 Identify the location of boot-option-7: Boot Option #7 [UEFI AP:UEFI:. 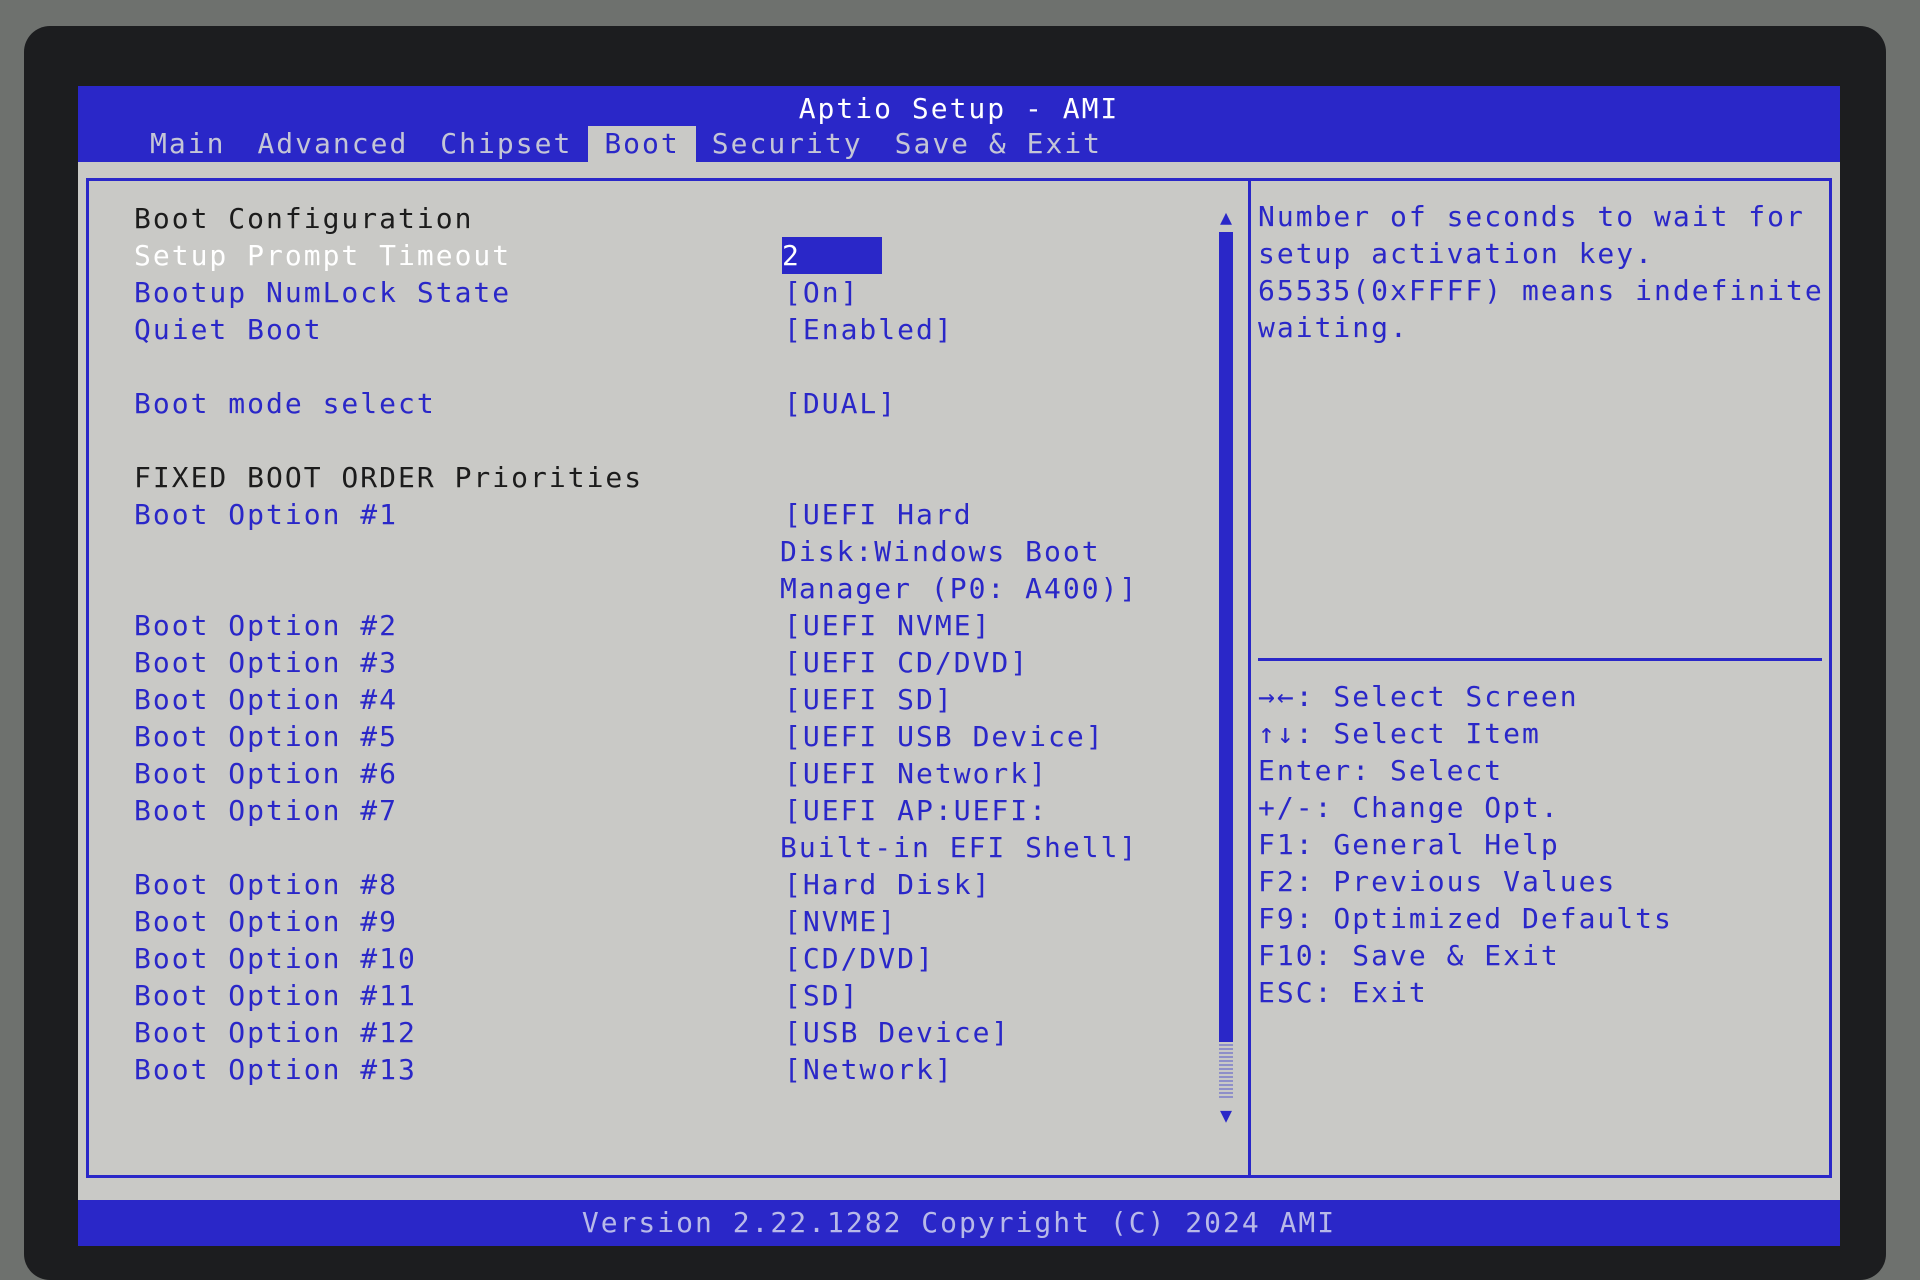
(684, 810).